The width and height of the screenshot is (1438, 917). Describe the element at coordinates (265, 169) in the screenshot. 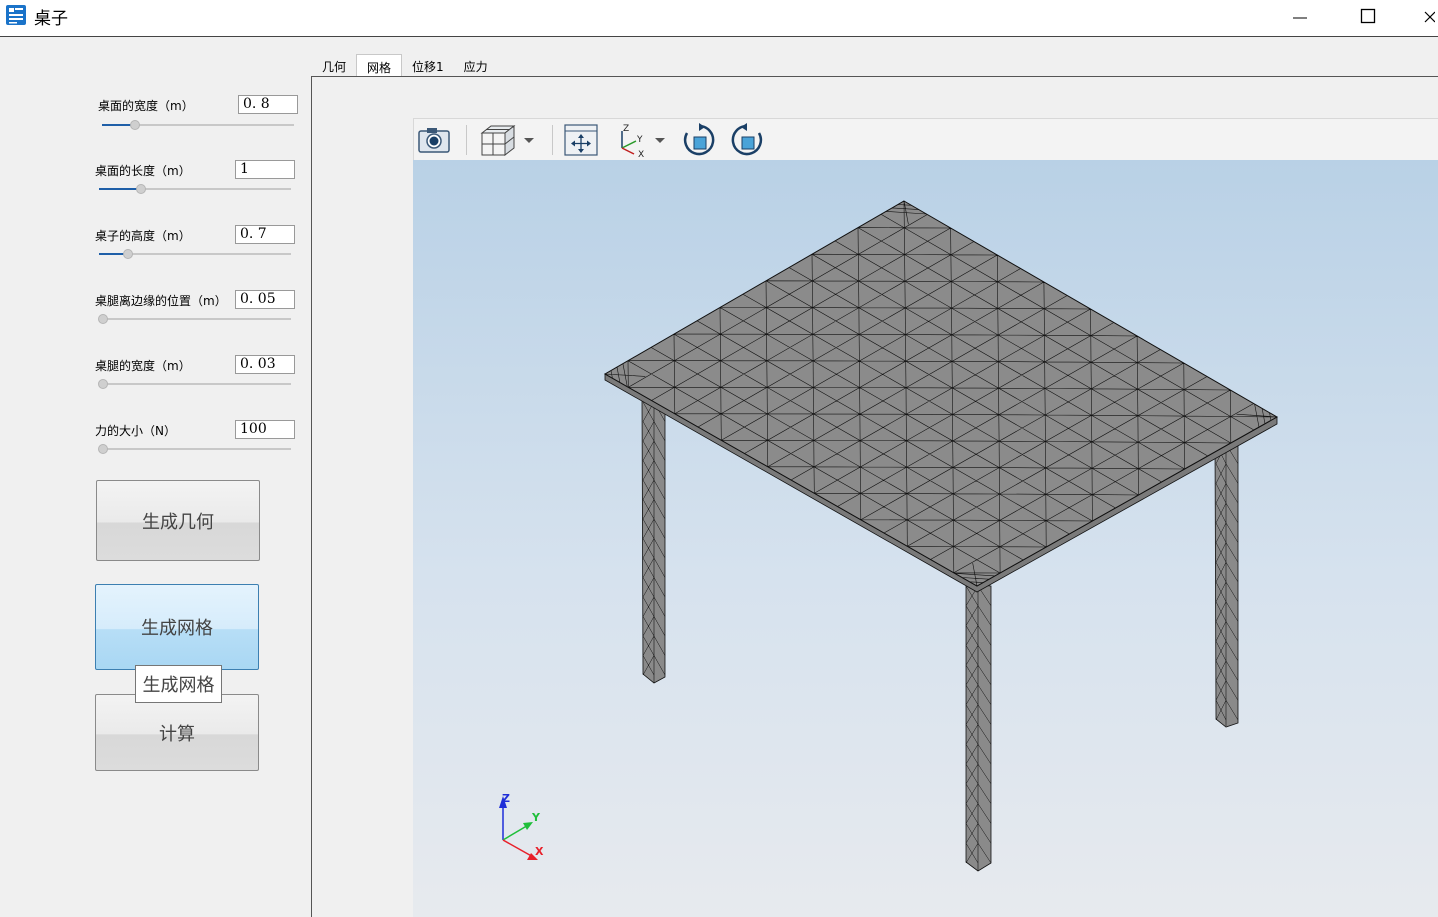

I see `input-table-length: 1` at that location.